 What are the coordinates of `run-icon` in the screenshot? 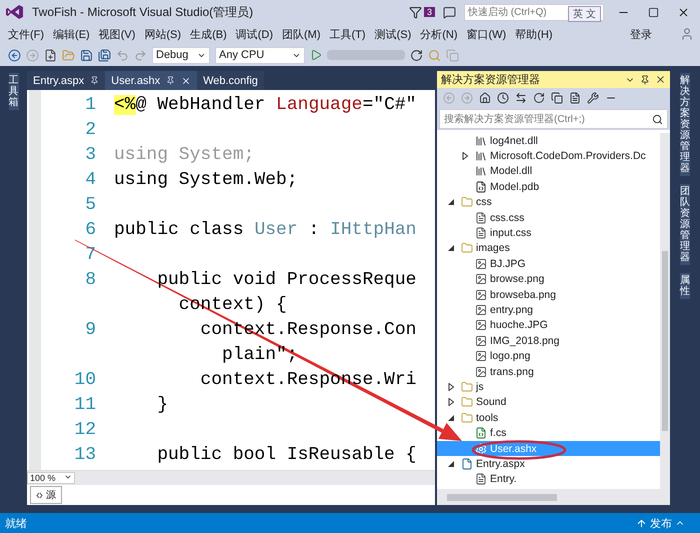 It's located at (316, 55).